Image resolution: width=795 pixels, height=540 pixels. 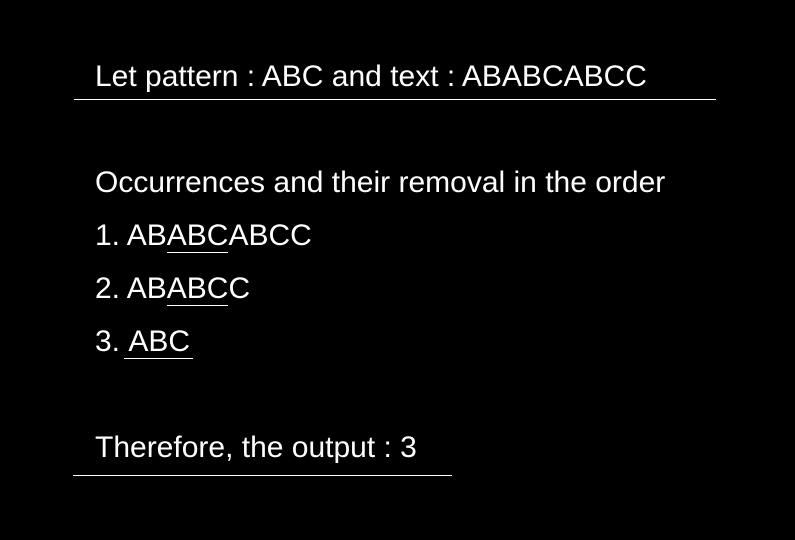 I want to click on step-suffix: C, so click(x=239, y=288).